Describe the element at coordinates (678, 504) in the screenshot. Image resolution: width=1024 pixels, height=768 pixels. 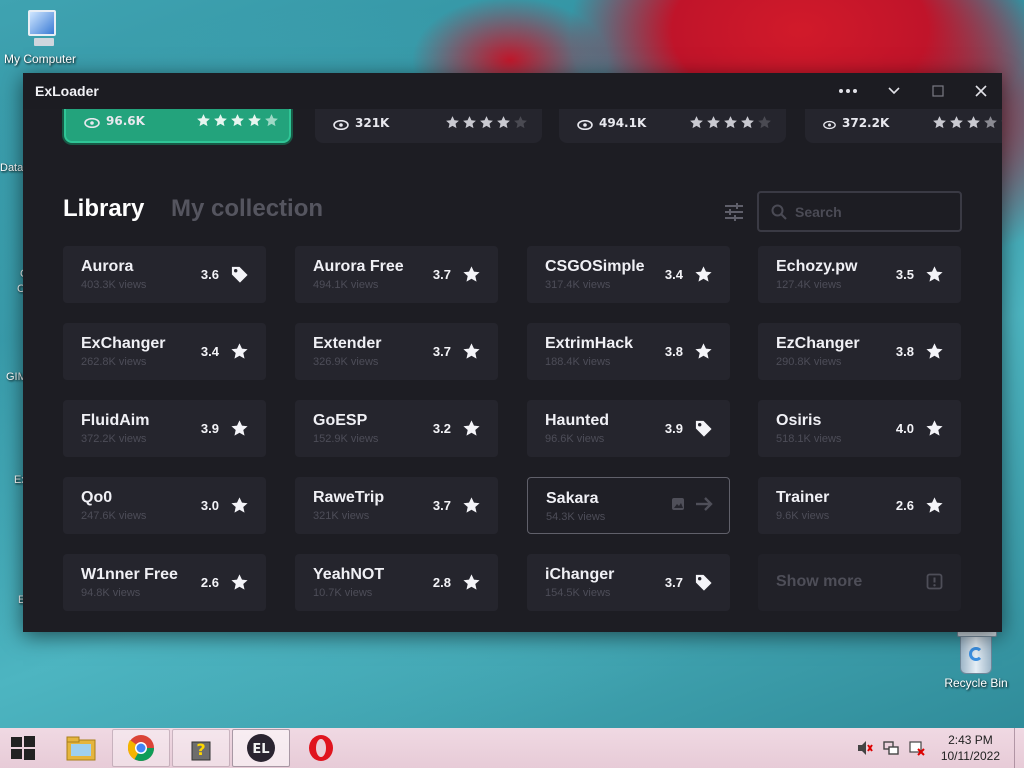
I see `image-icon` at that location.